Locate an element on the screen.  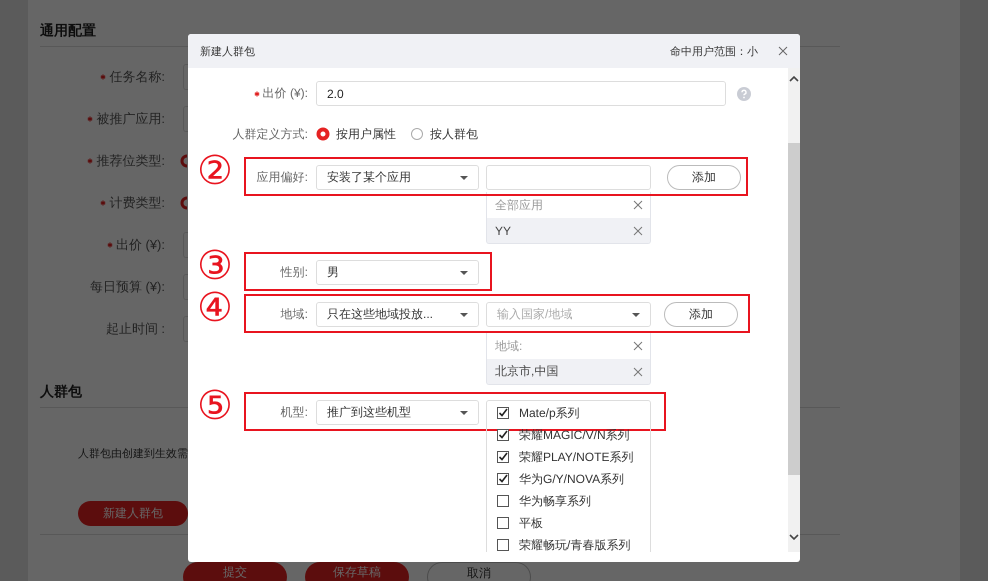
scrollbar is located at coordinates (794, 310).